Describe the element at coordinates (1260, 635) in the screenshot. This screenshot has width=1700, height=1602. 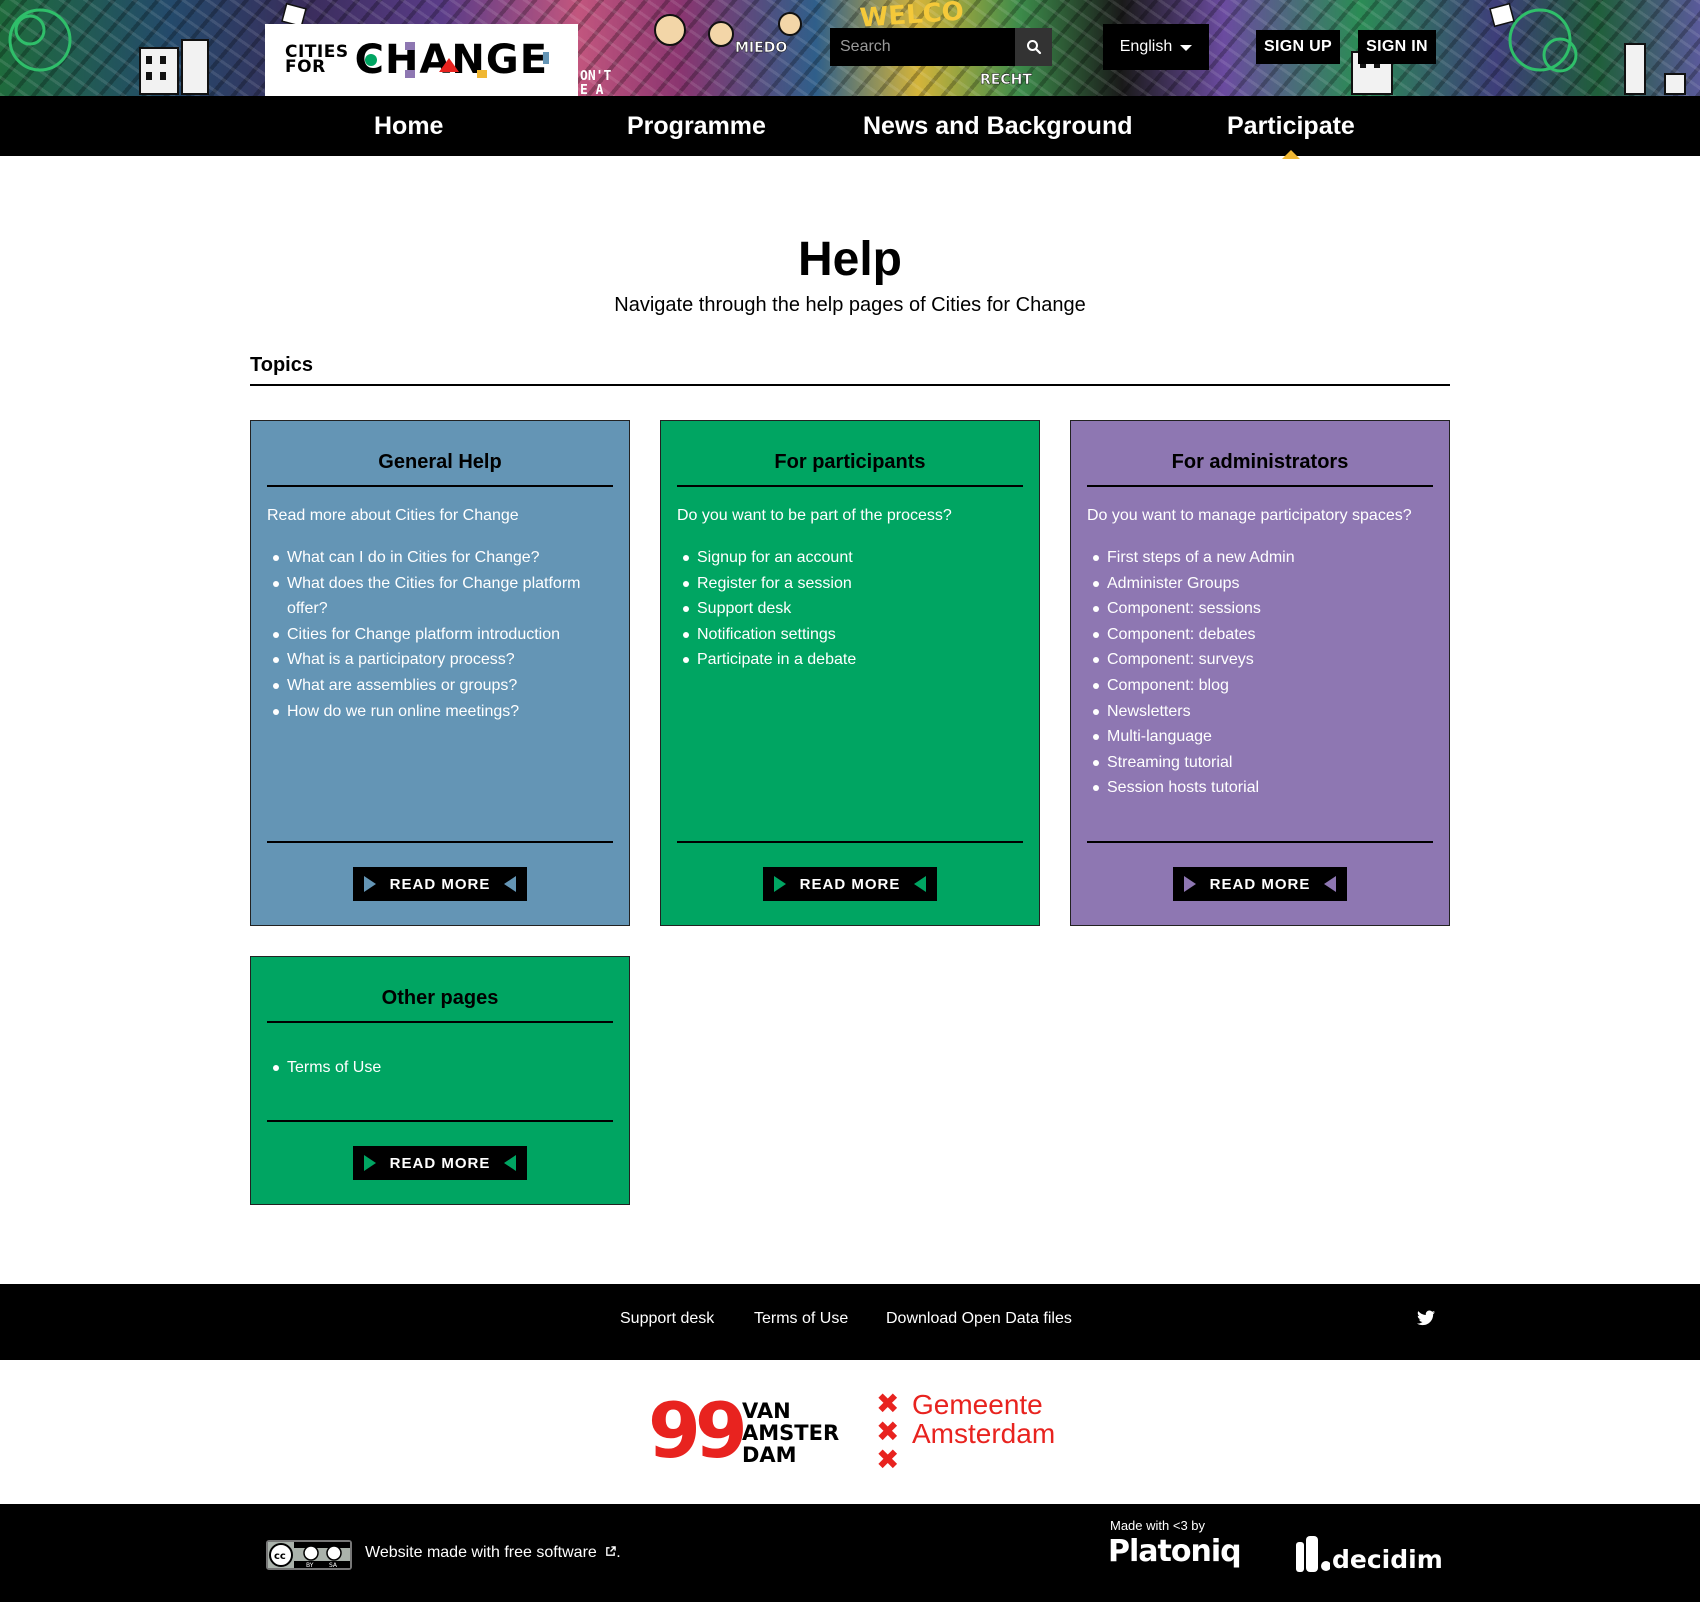
I see `help-link: Component: debates` at that location.